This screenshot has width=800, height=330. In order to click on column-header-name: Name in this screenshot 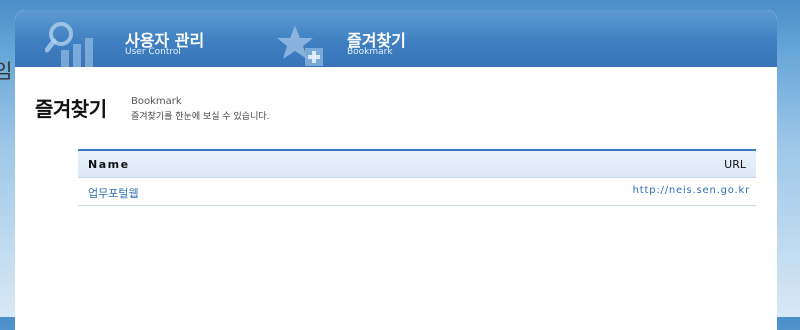, I will do `click(109, 164)`.